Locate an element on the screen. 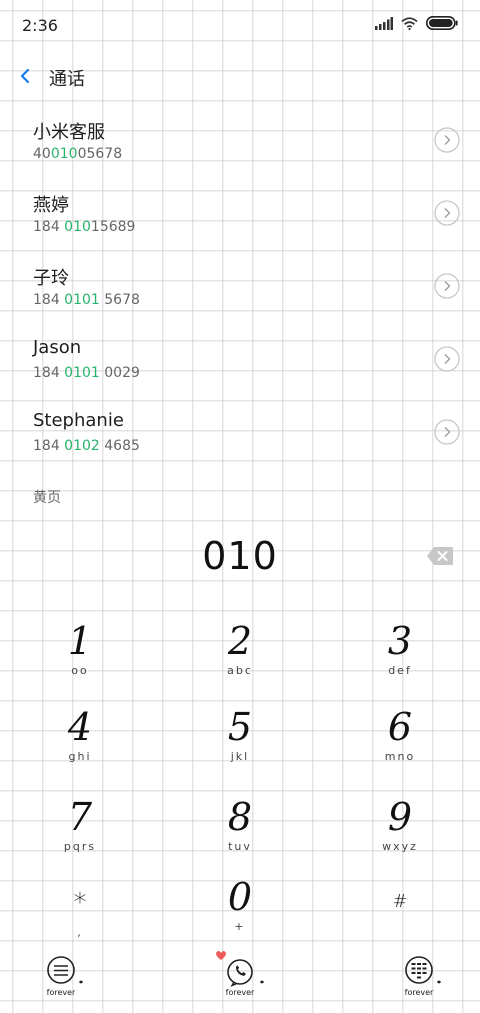  key-3: 3 def is located at coordinates (400, 663).